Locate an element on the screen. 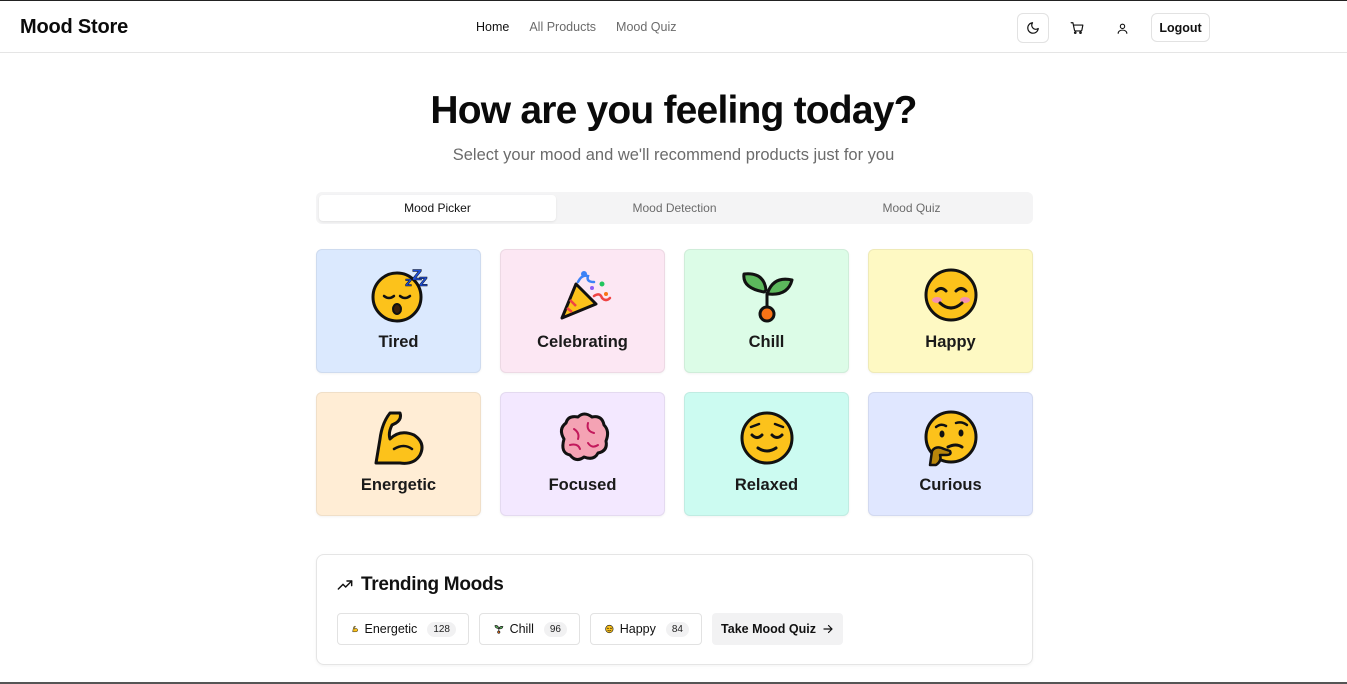  trending-chip-energetic: Energetic 128 is located at coordinates (403, 629).